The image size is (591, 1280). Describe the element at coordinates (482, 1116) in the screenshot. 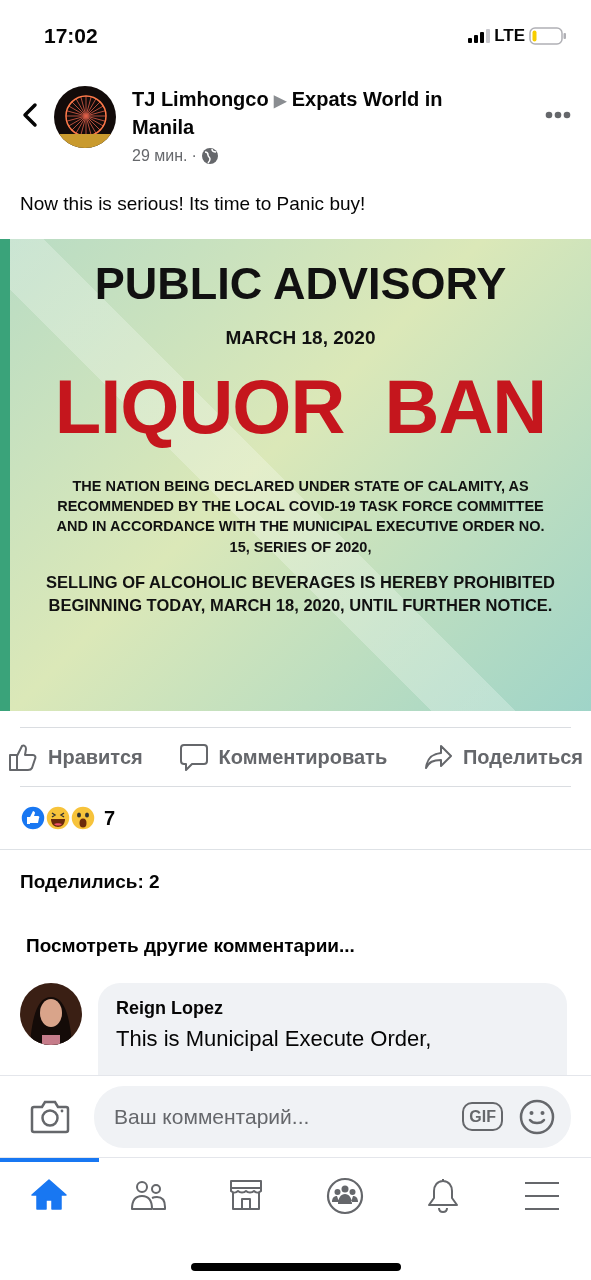

I see `gif-button: GIF` at that location.